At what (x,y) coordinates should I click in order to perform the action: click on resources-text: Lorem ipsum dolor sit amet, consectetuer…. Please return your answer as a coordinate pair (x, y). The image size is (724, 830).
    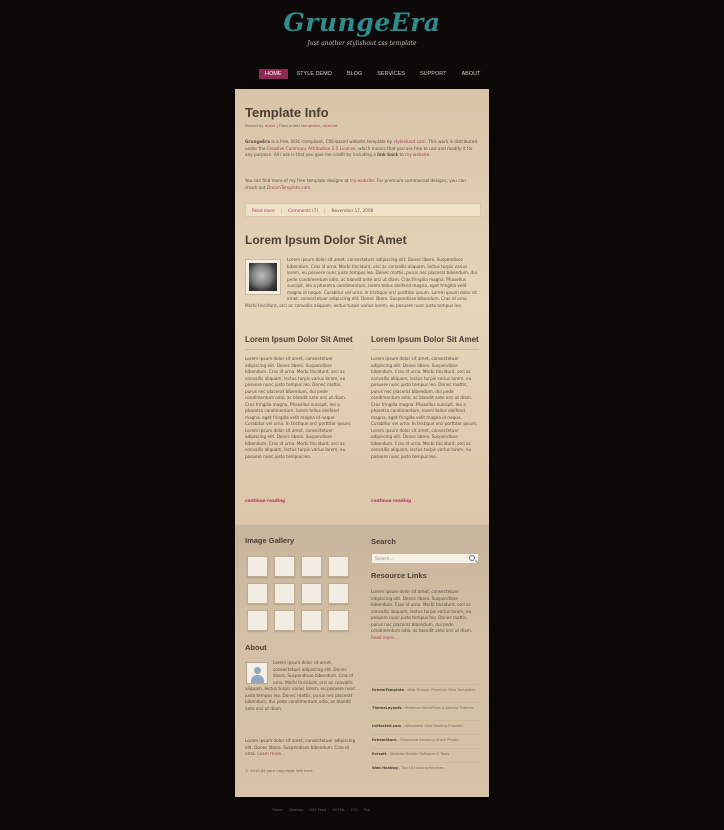
    Looking at the image, I should click on (425, 615).